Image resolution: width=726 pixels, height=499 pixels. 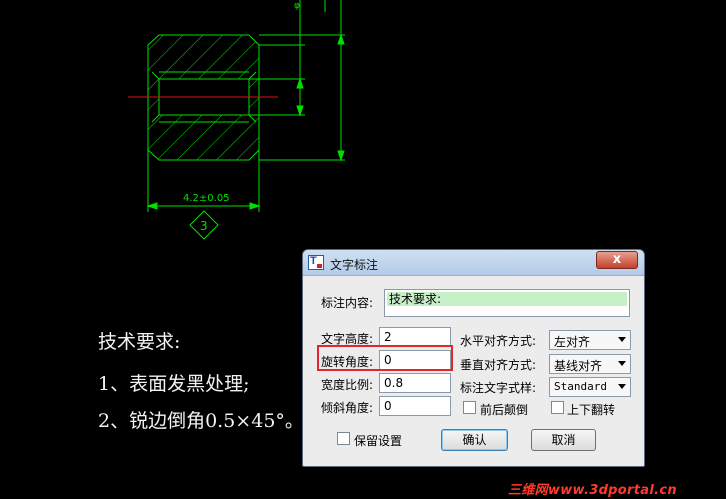 I want to click on flip-checkbox, so click(x=557, y=407).